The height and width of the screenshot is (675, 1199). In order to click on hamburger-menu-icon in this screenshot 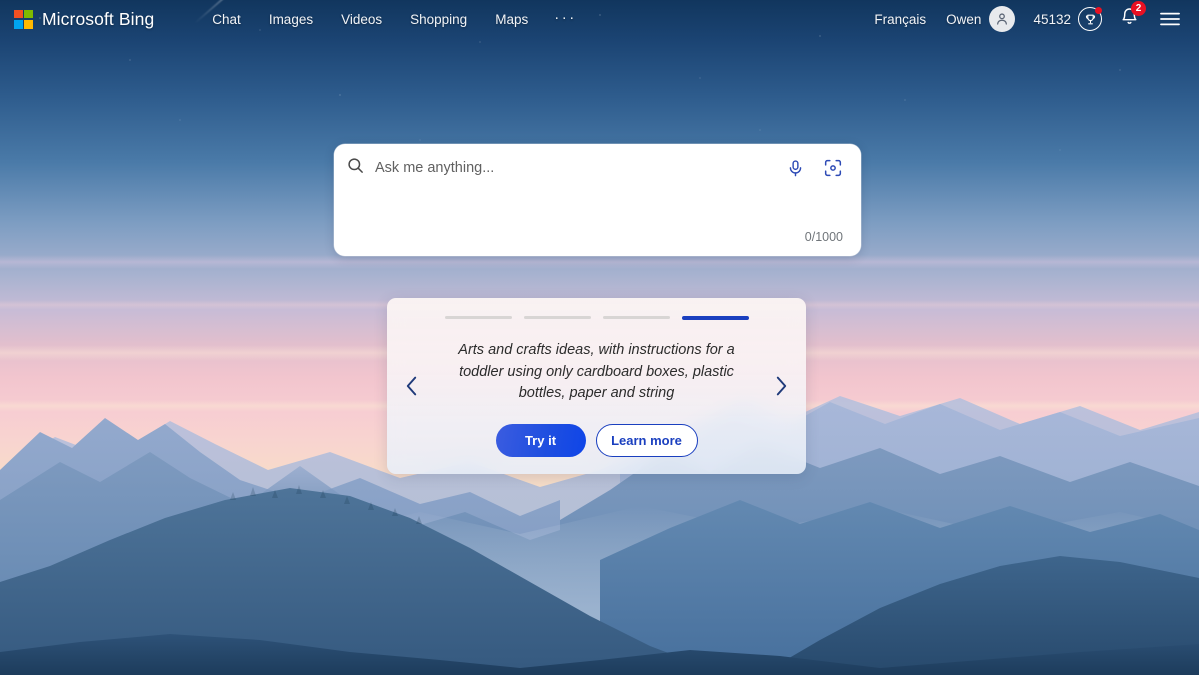, I will do `click(1170, 19)`.